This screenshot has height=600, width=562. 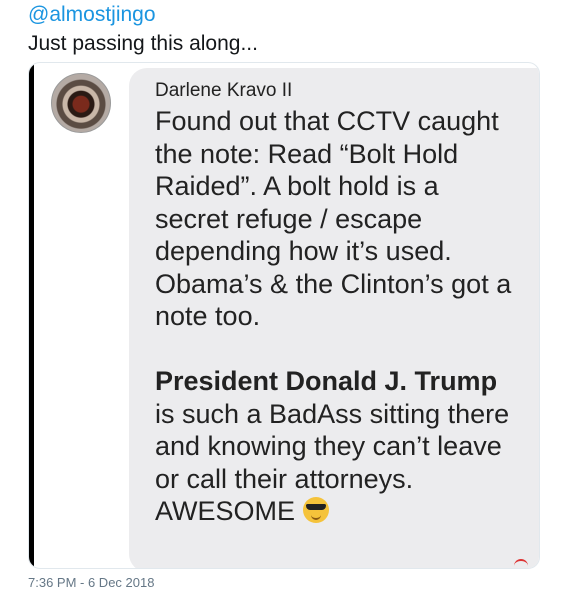 What do you see at coordinates (315, 510) in the screenshot?
I see `sunglasses-emoji-icon` at bounding box center [315, 510].